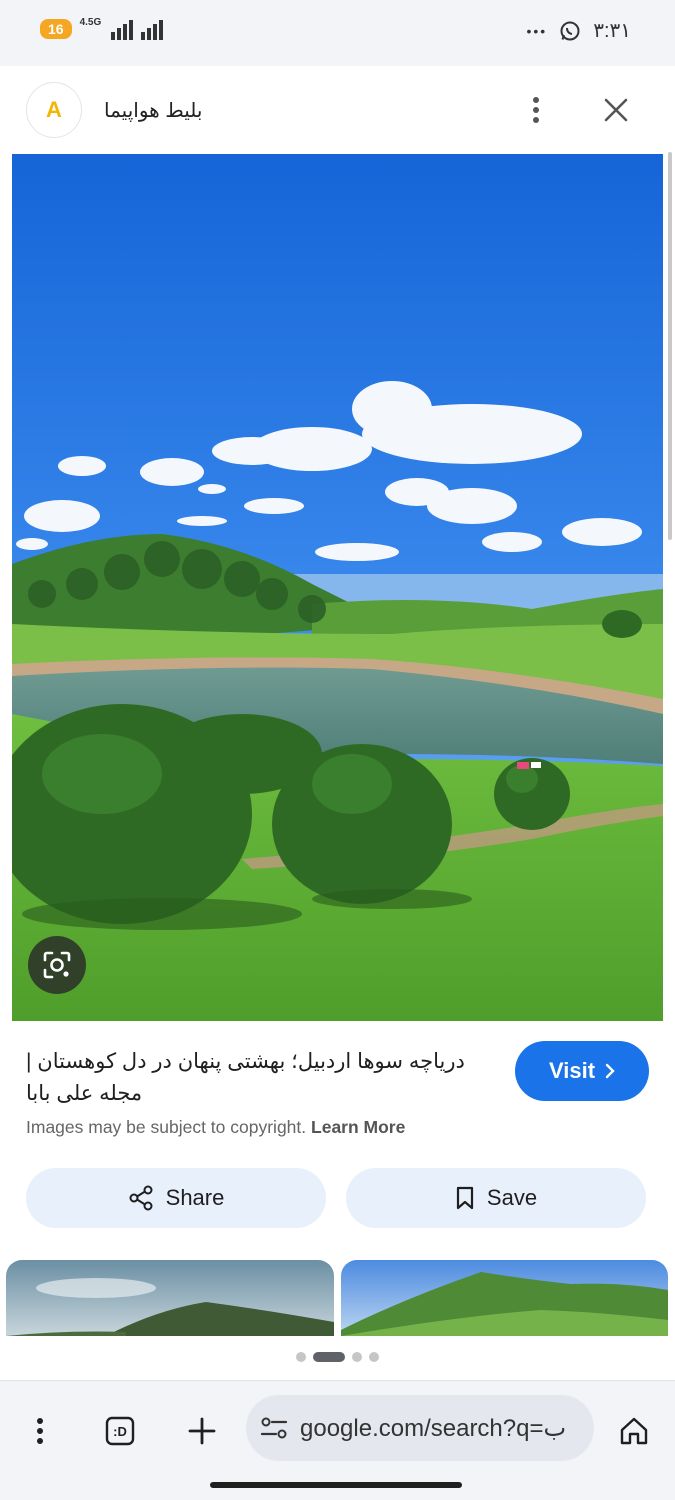 The image size is (675, 1500). What do you see at coordinates (537, 30) in the screenshot?
I see `more-notifications-icon: •••` at bounding box center [537, 30].